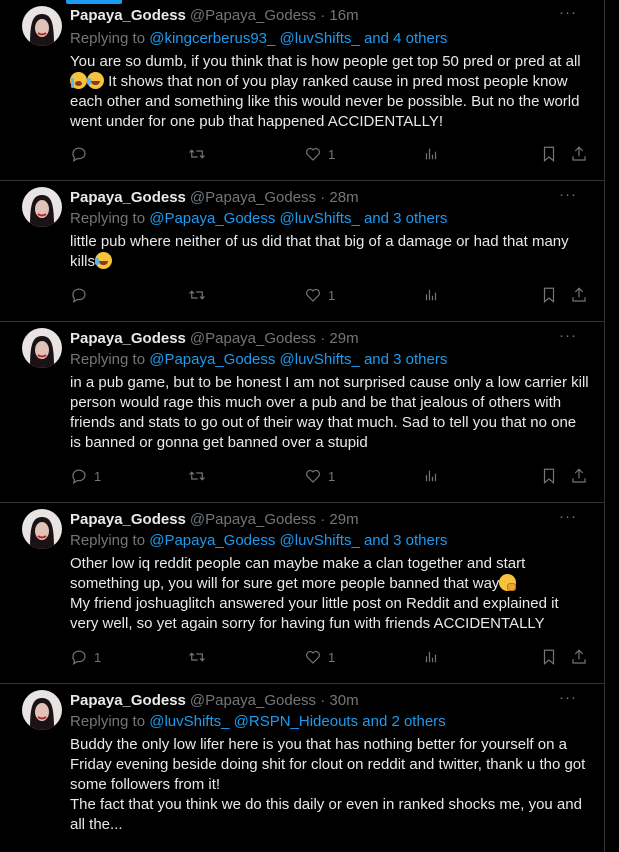 The height and width of the screenshot is (852, 619). I want to click on reply-count: 1, so click(98, 476).